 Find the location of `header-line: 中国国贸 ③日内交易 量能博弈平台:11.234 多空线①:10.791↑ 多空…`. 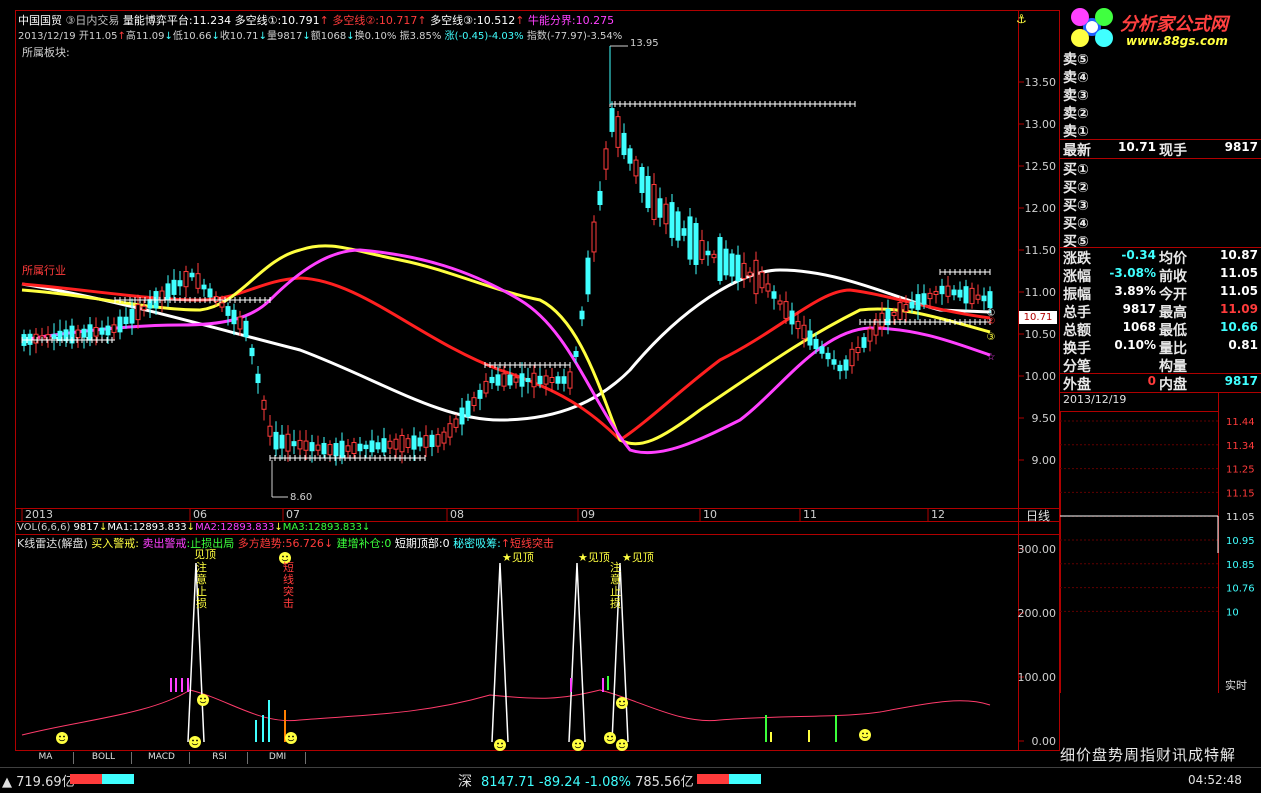

header-line: 中国国贸 ③日内交易 量能博弈平台:11.234 多空线①:10.791↑ 多空… is located at coordinates (316, 20).